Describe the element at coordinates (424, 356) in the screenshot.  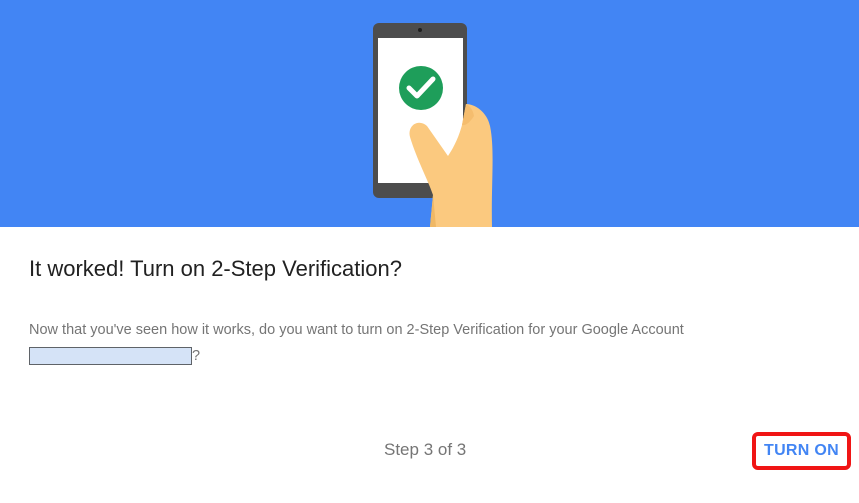
I see `account-line: ?` at that location.